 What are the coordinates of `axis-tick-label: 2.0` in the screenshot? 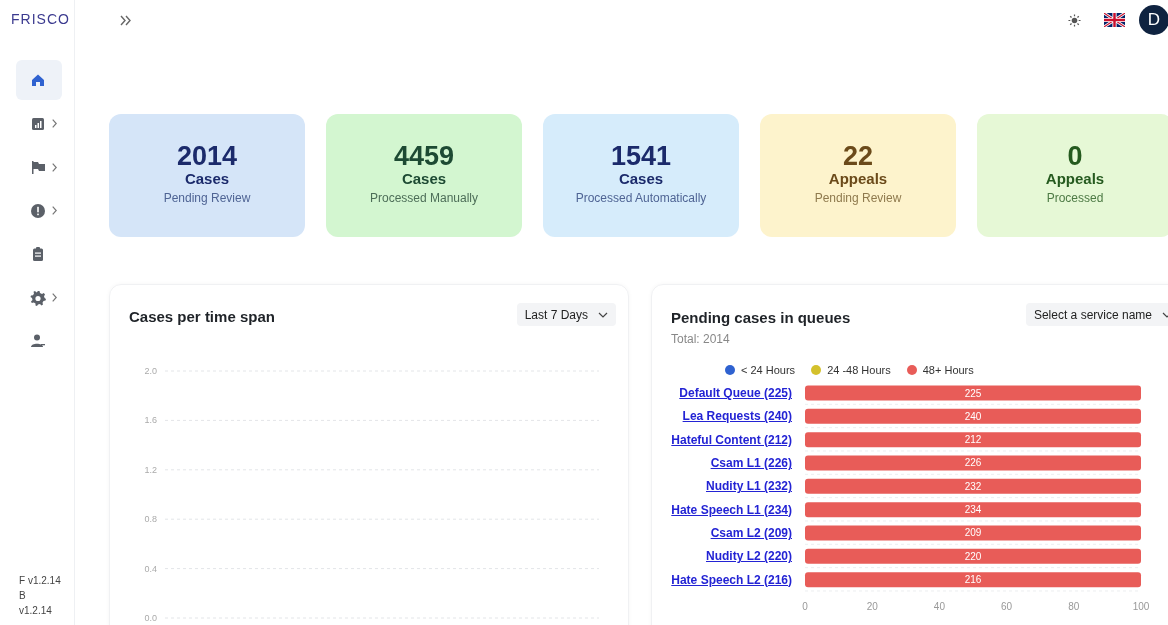 It's located at (150, 371).